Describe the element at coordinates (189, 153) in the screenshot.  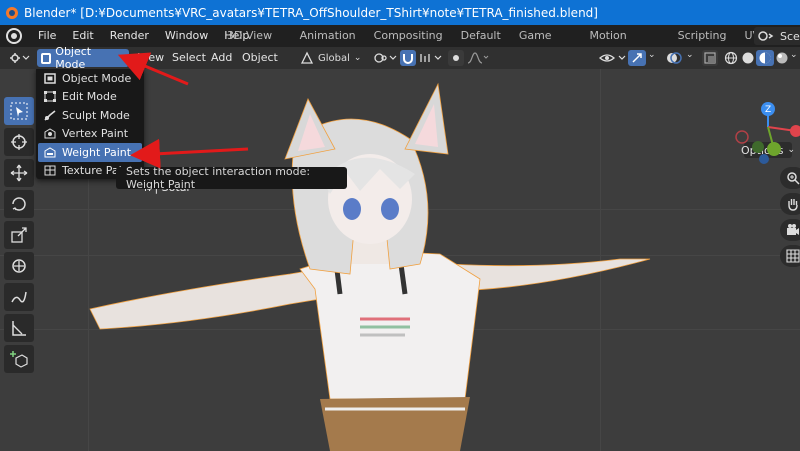
I see `annotation-arrow-weight-paint` at that location.